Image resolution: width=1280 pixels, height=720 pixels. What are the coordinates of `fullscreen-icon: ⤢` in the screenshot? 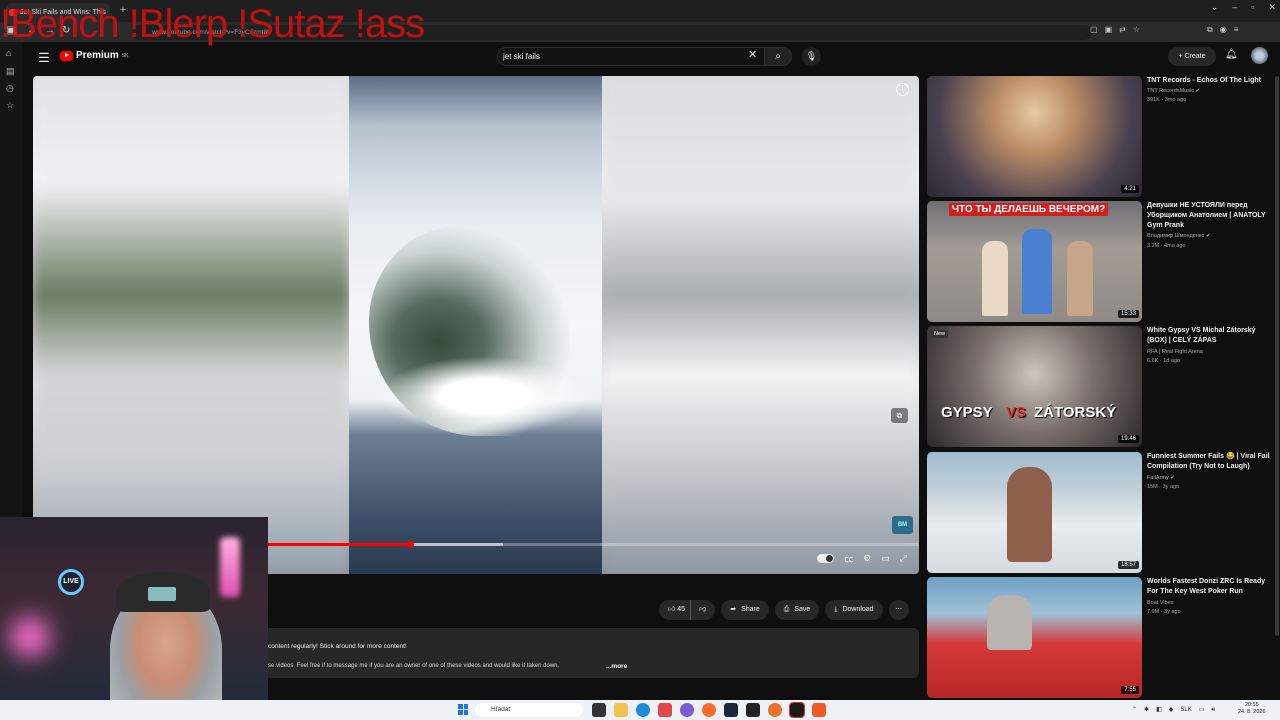 It's located at (903, 558).